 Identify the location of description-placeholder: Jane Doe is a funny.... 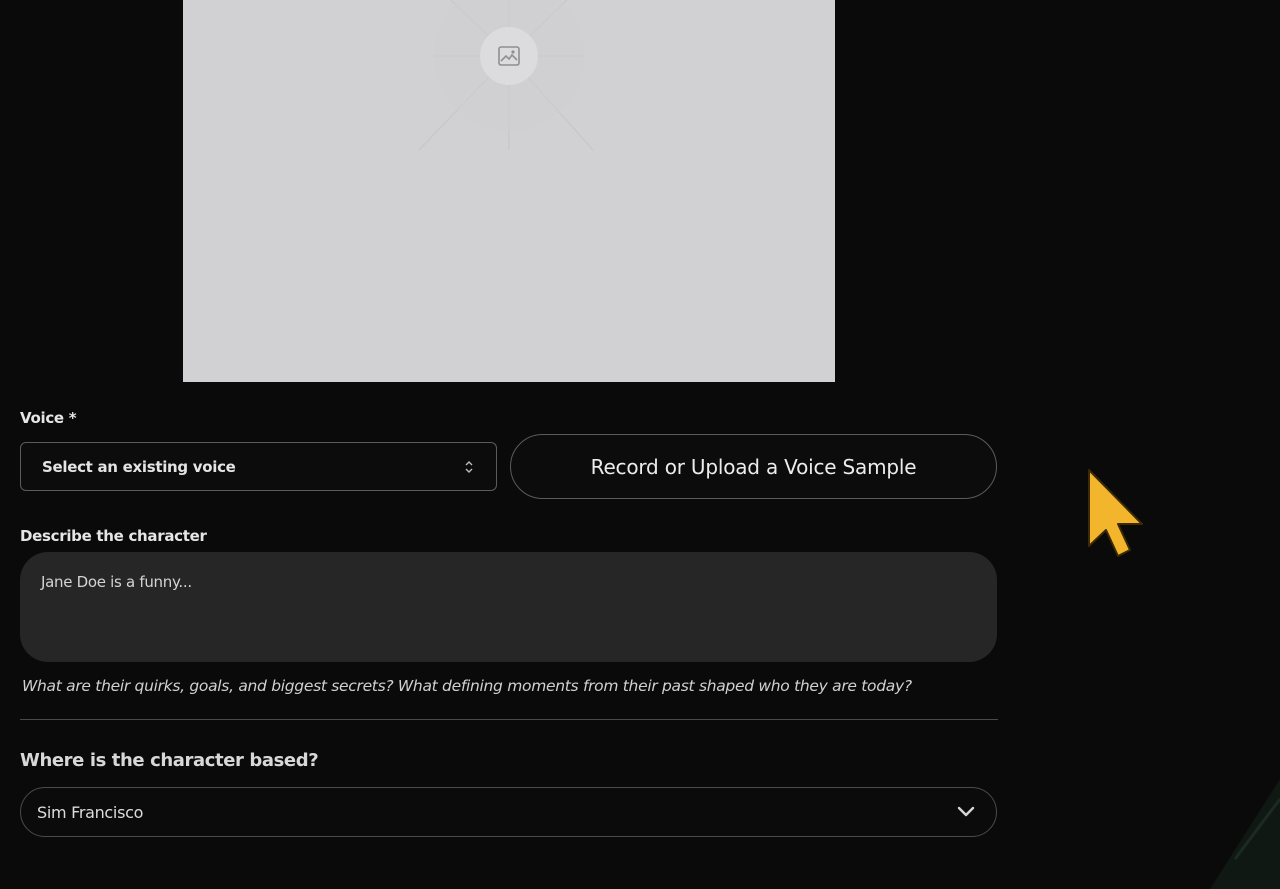
(116, 582).